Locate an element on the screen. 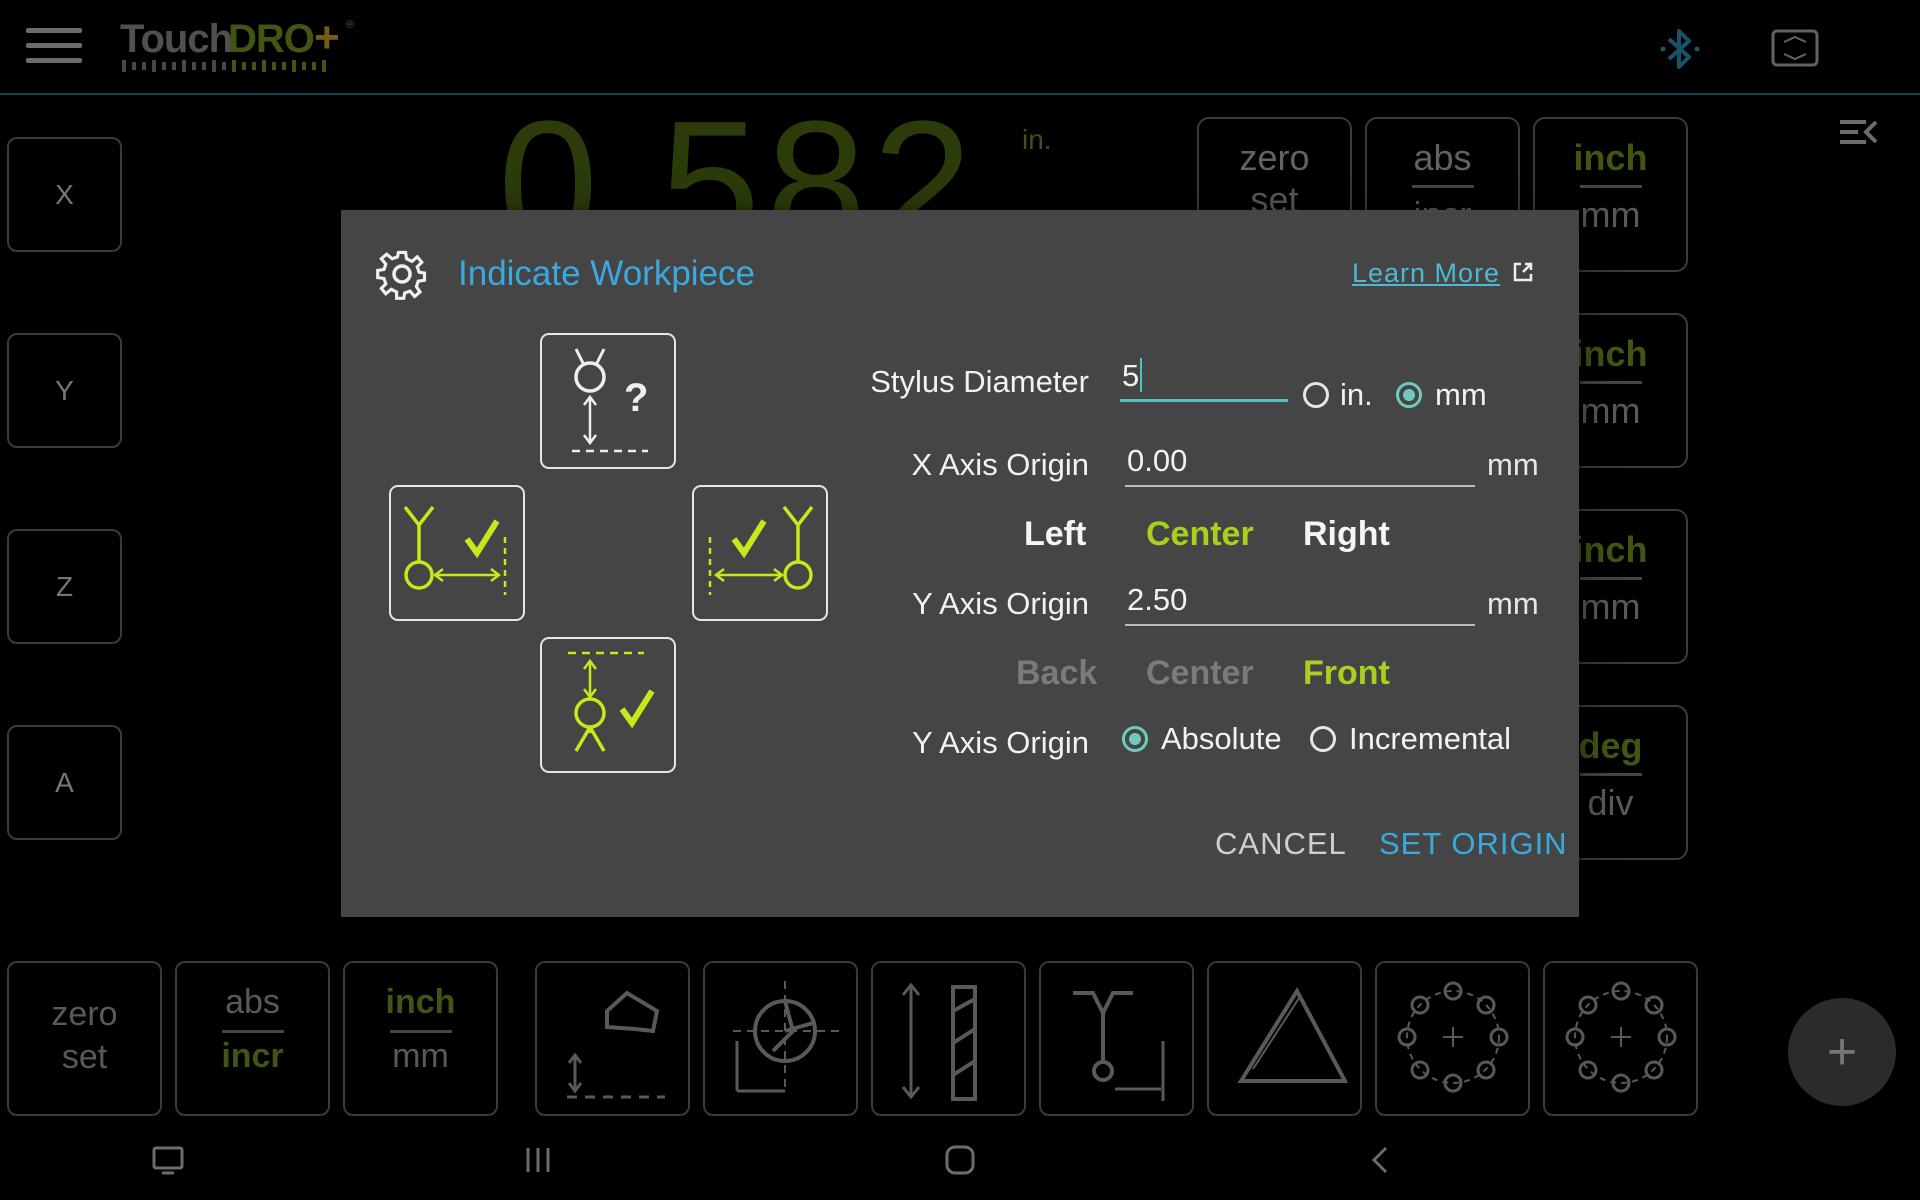 The image size is (1920, 1200). text-caret is located at coordinates (1141, 375).